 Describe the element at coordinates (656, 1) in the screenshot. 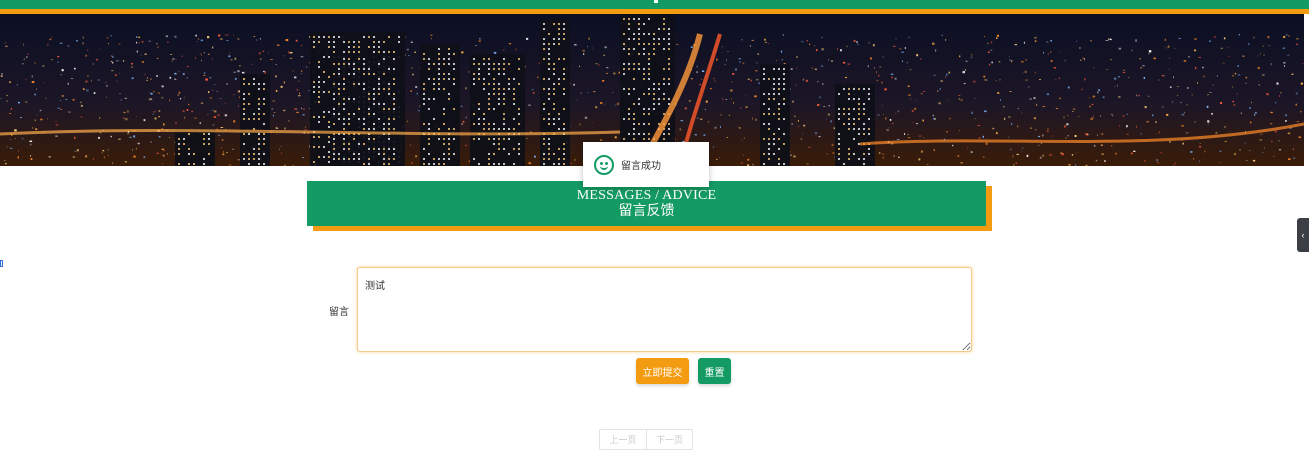

I see `top-bar-marker` at that location.